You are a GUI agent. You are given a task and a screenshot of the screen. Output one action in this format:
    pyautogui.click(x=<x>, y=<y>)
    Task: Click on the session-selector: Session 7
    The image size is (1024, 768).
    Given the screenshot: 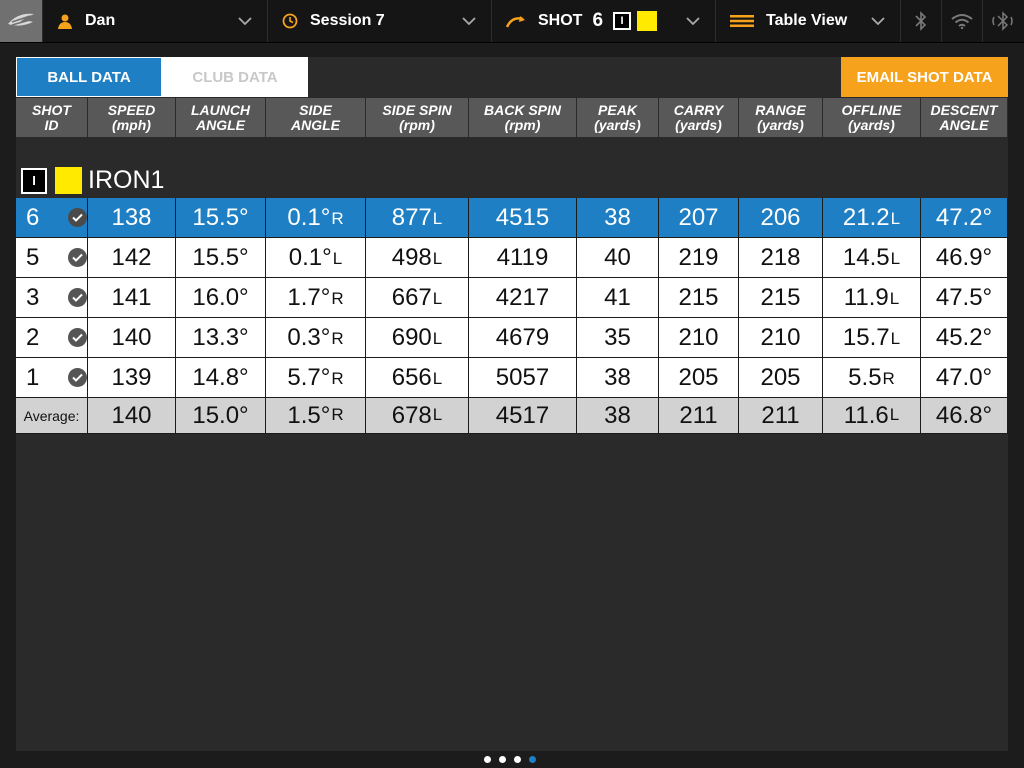 What is the action you would take?
    pyautogui.click(x=379, y=21)
    